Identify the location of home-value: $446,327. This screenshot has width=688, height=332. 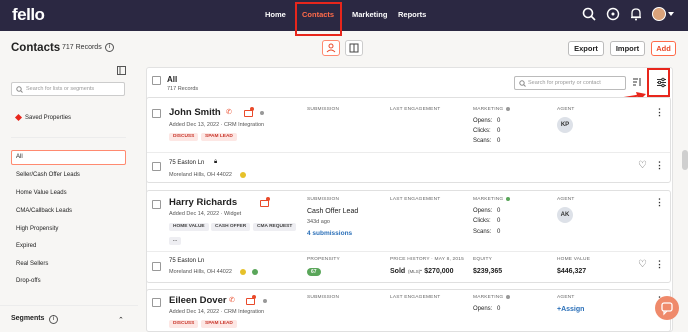
(572, 271).